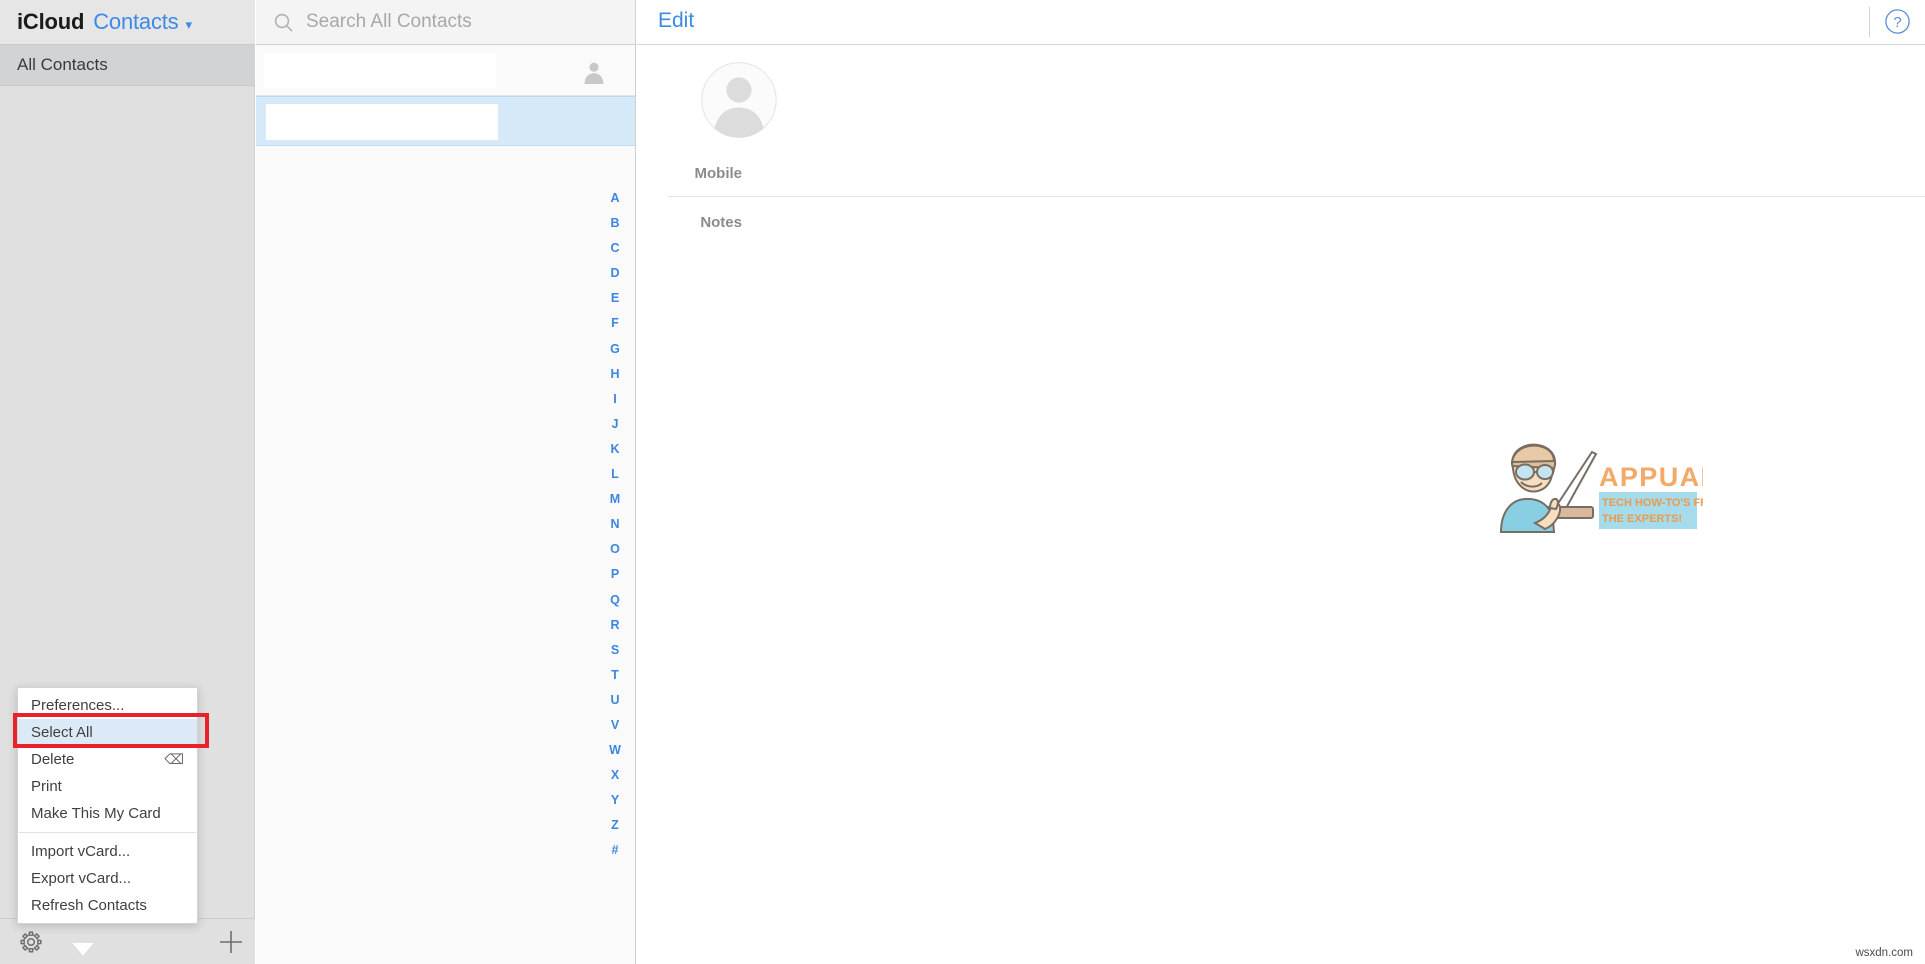 The width and height of the screenshot is (1925, 964). What do you see at coordinates (739, 100) in the screenshot?
I see `avatar` at bounding box center [739, 100].